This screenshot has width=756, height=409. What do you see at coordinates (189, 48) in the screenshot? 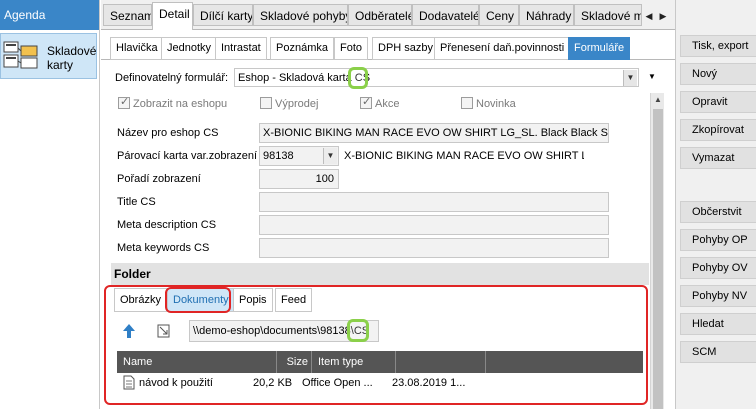
I see `subtab-jednotky: Jednotky` at bounding box center [189, 48].